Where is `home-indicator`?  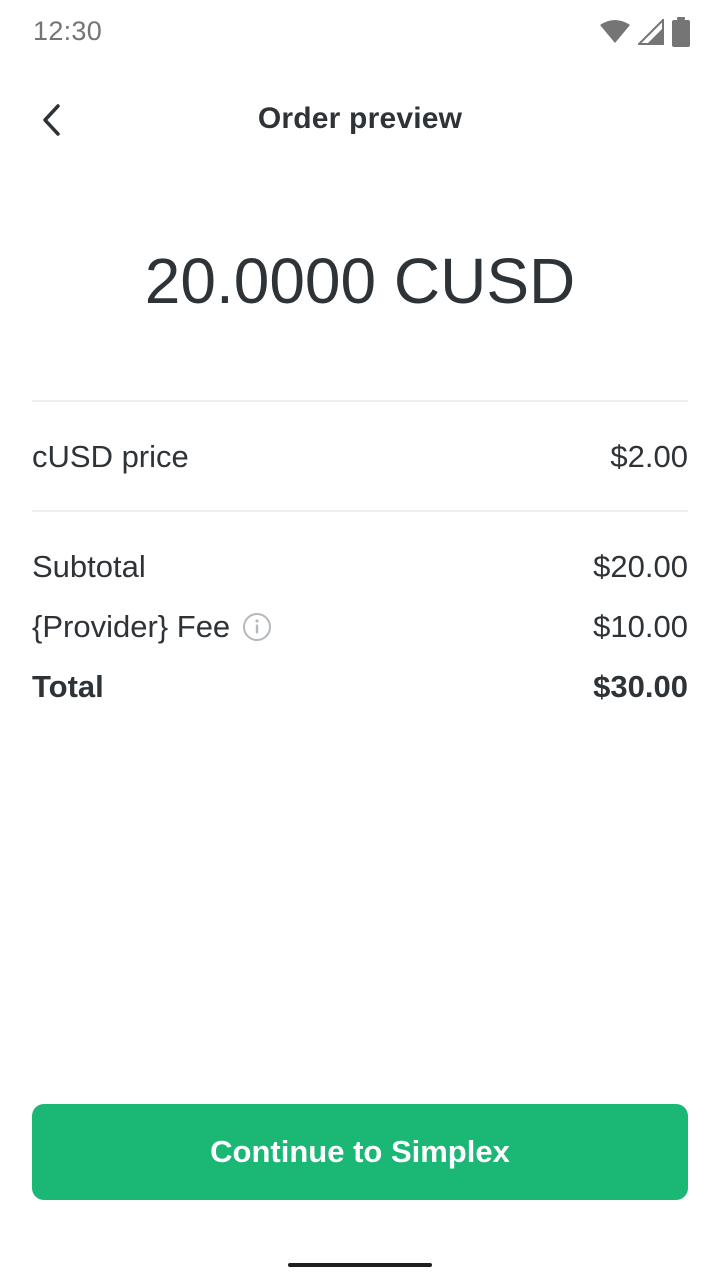
home-indicator is located at coordinates (360, 1265).